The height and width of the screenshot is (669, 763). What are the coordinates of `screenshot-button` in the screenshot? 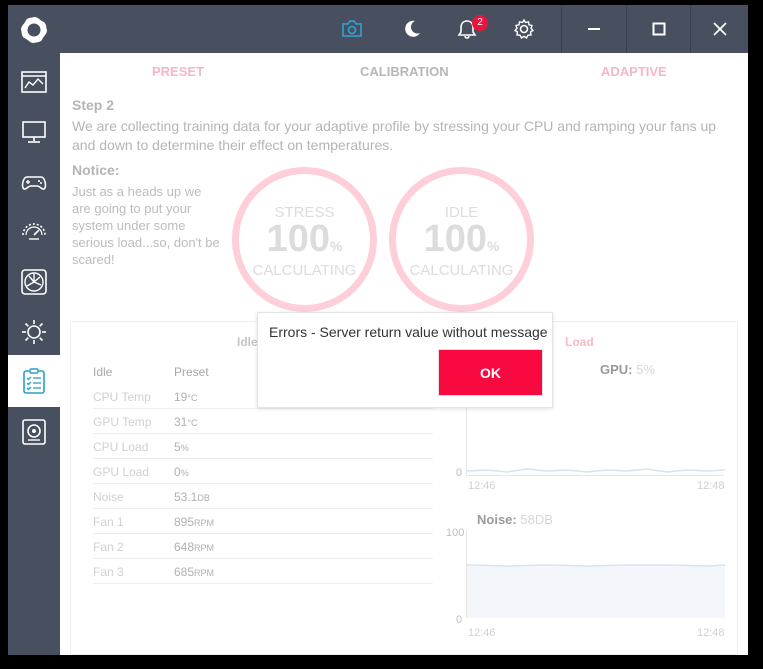 It's located at (352, 29).